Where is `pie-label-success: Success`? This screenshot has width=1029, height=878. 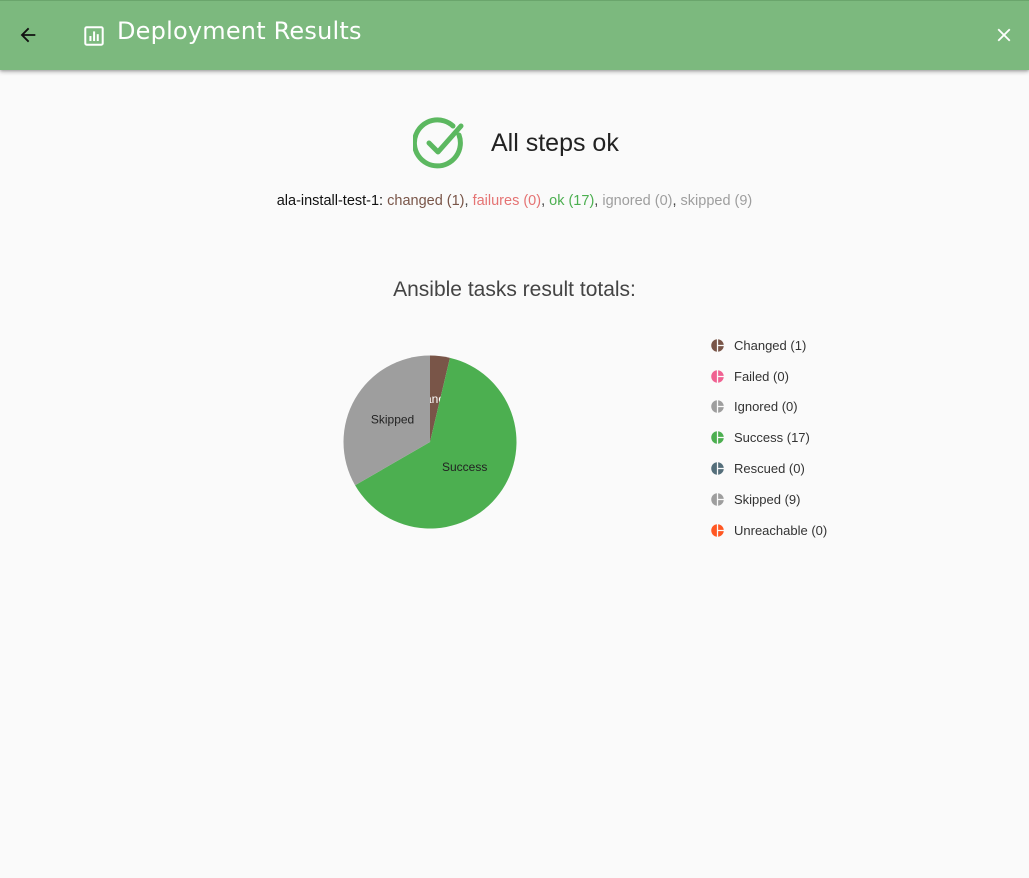 pie-label-success: Success is located at coordinates (464, 467).